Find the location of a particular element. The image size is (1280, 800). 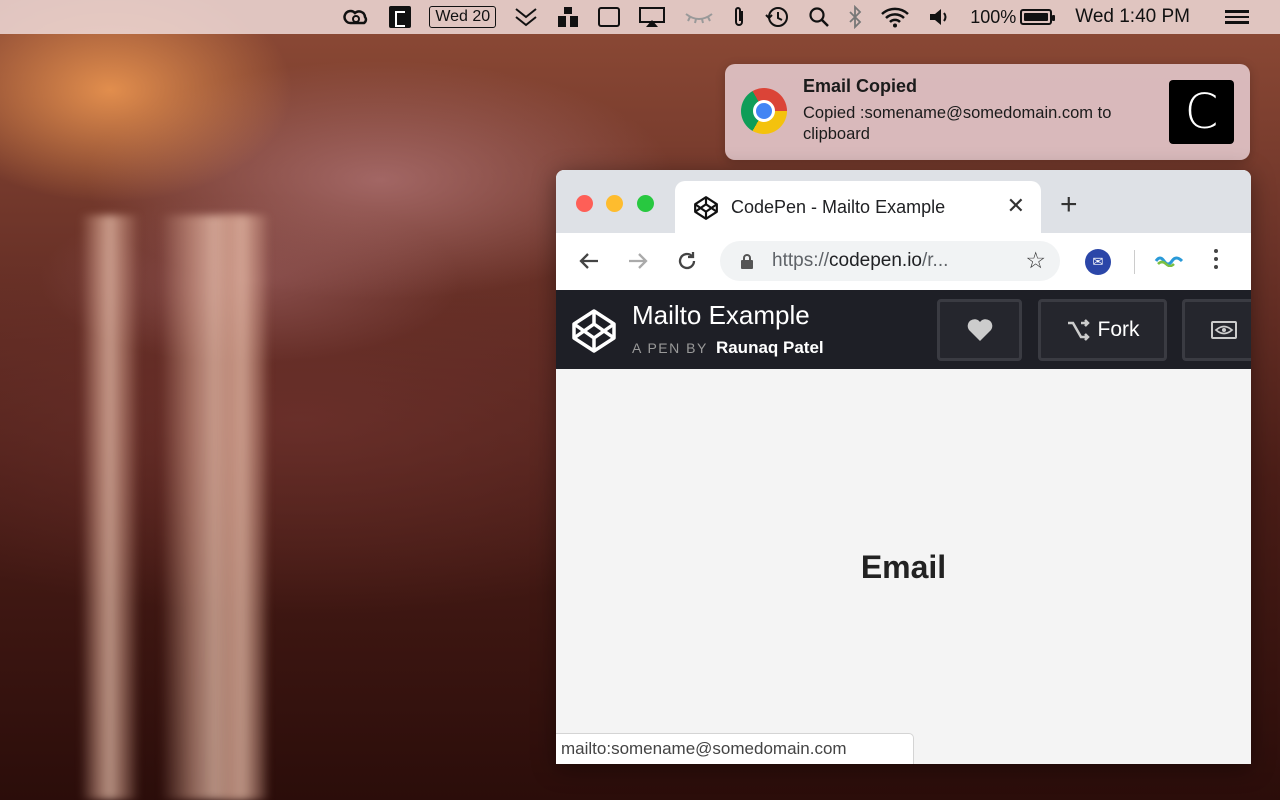

toolbar-divider is located at coordinates (1134, 262).